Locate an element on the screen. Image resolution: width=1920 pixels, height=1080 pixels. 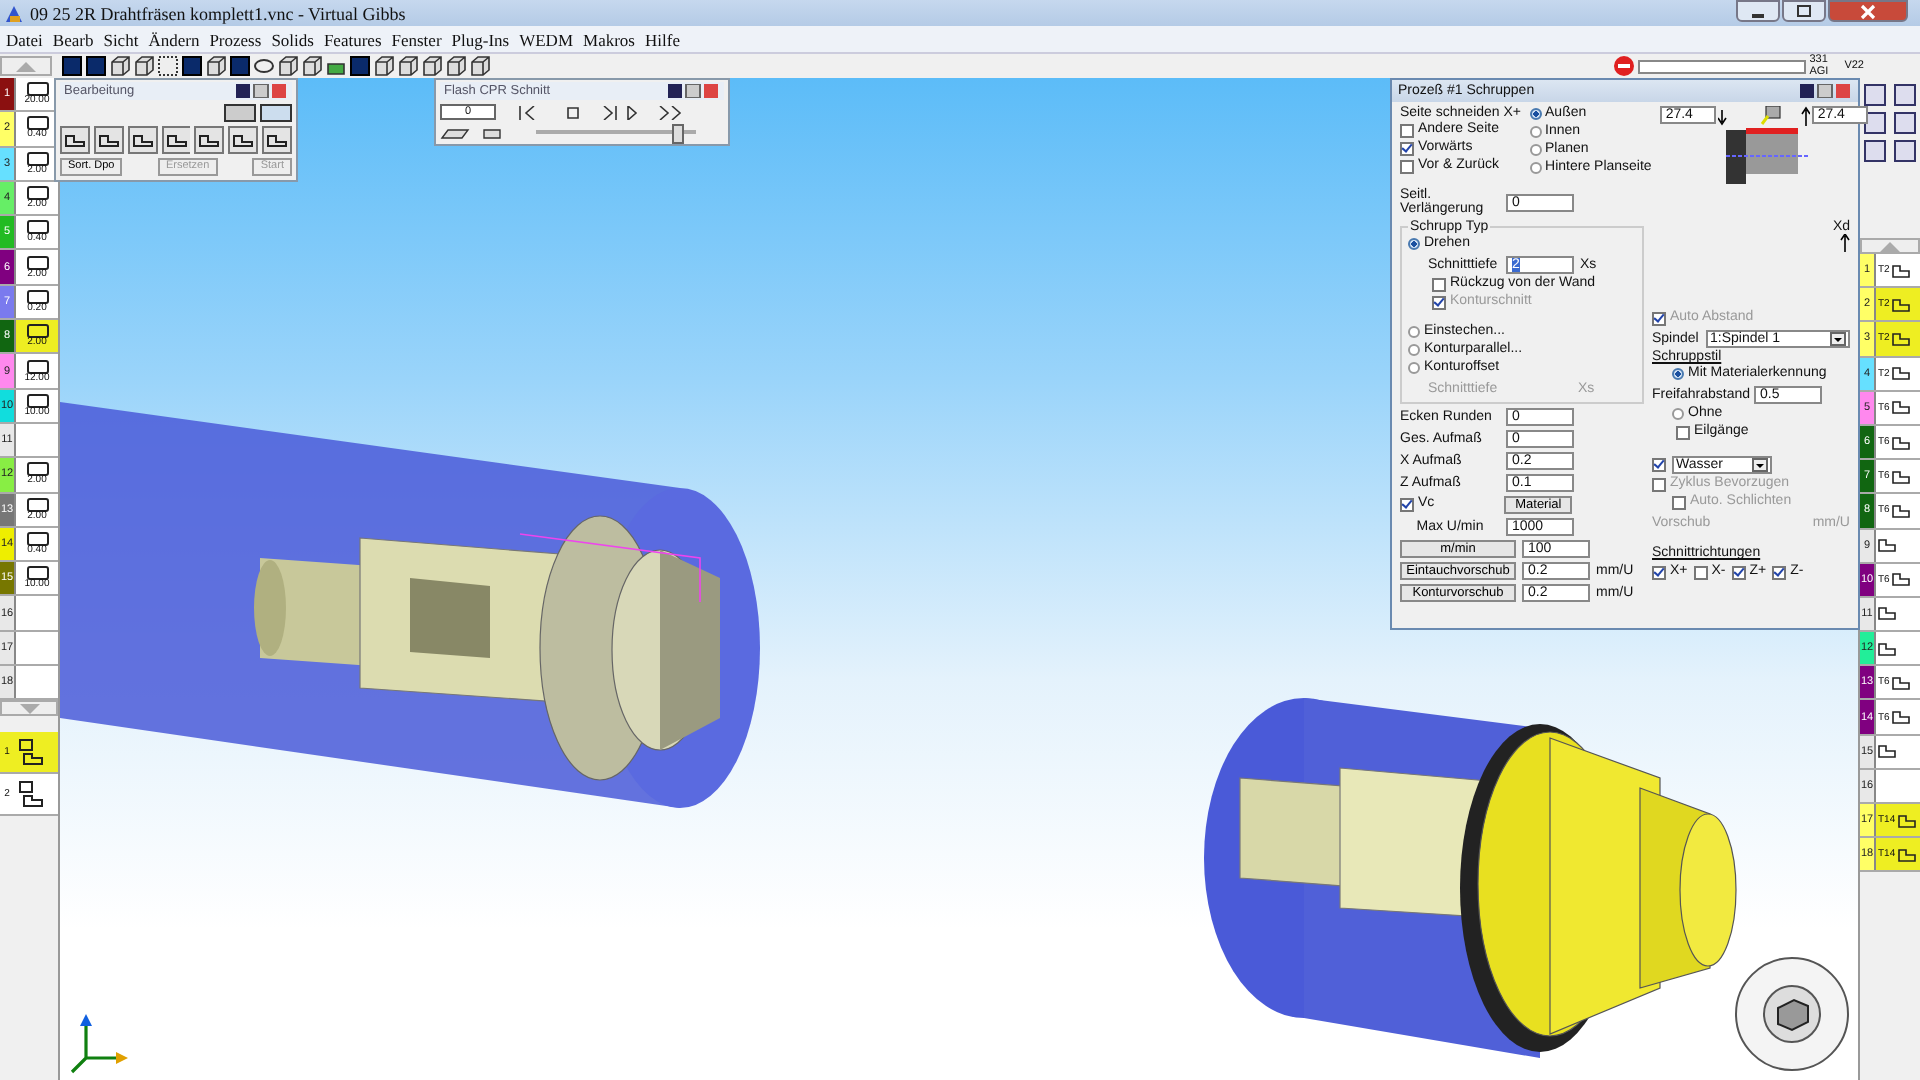
view-cube-icon is located at coordinates (1792, 1014).